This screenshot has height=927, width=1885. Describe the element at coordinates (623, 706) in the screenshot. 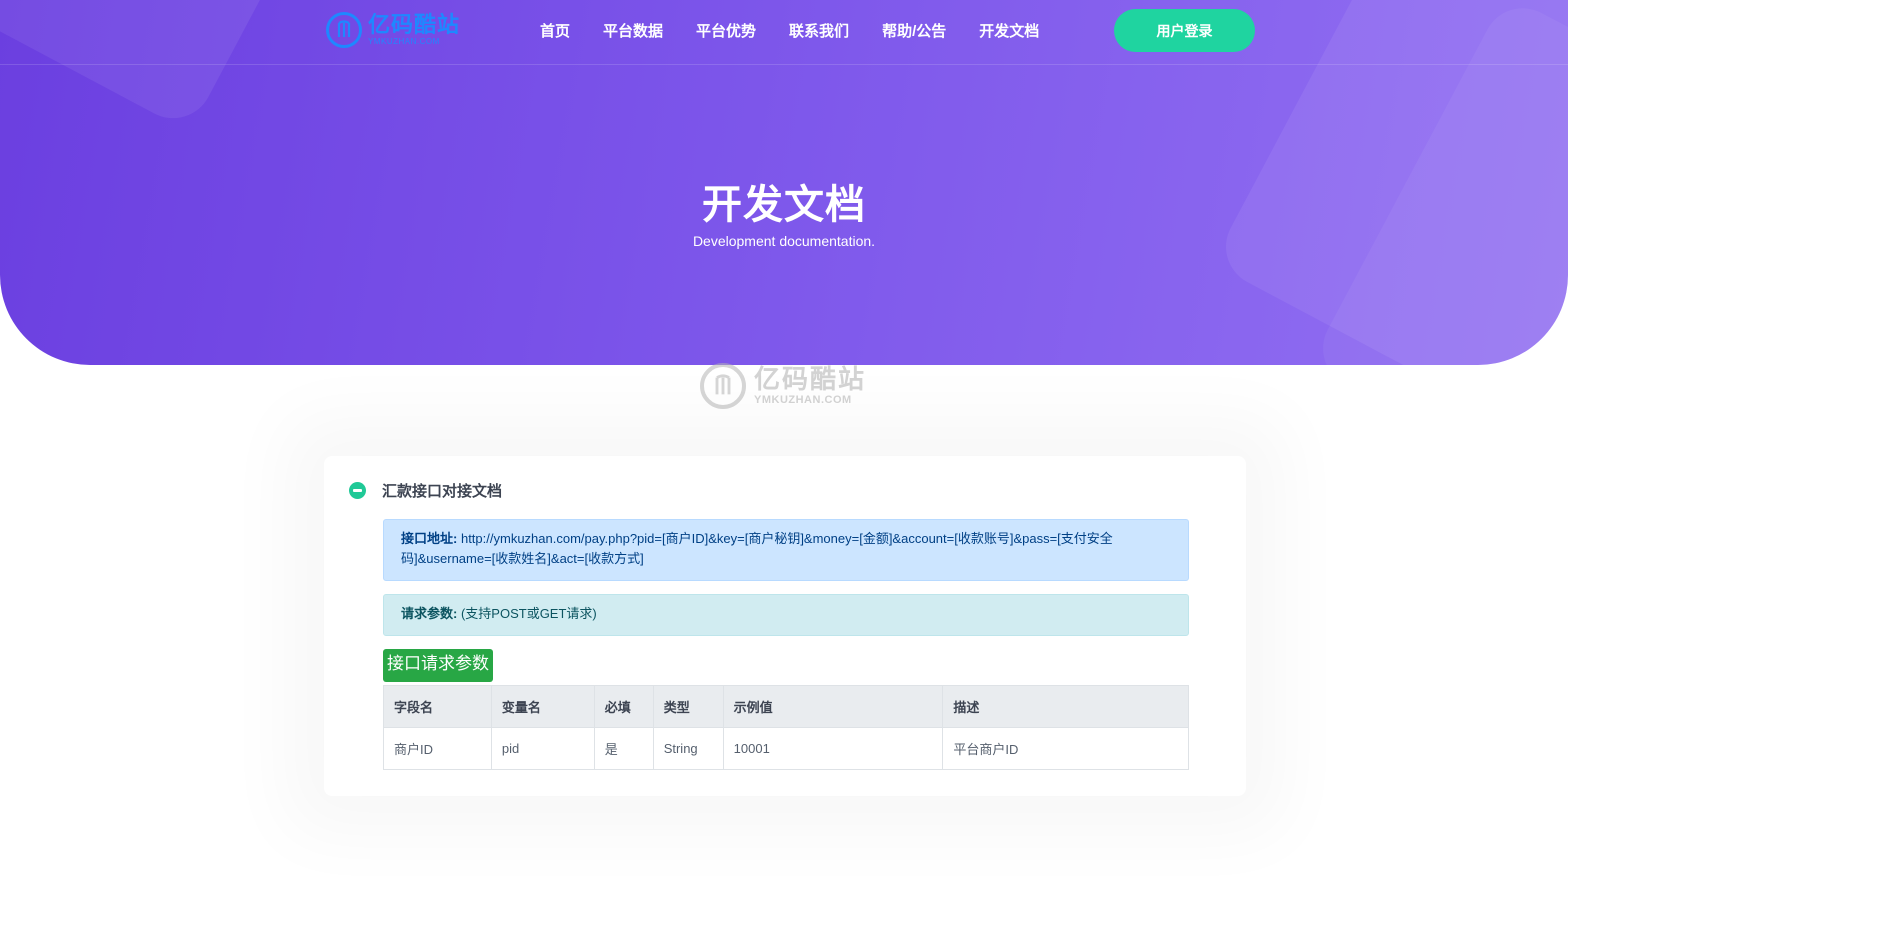

I see `column-header: 必填` at that location.